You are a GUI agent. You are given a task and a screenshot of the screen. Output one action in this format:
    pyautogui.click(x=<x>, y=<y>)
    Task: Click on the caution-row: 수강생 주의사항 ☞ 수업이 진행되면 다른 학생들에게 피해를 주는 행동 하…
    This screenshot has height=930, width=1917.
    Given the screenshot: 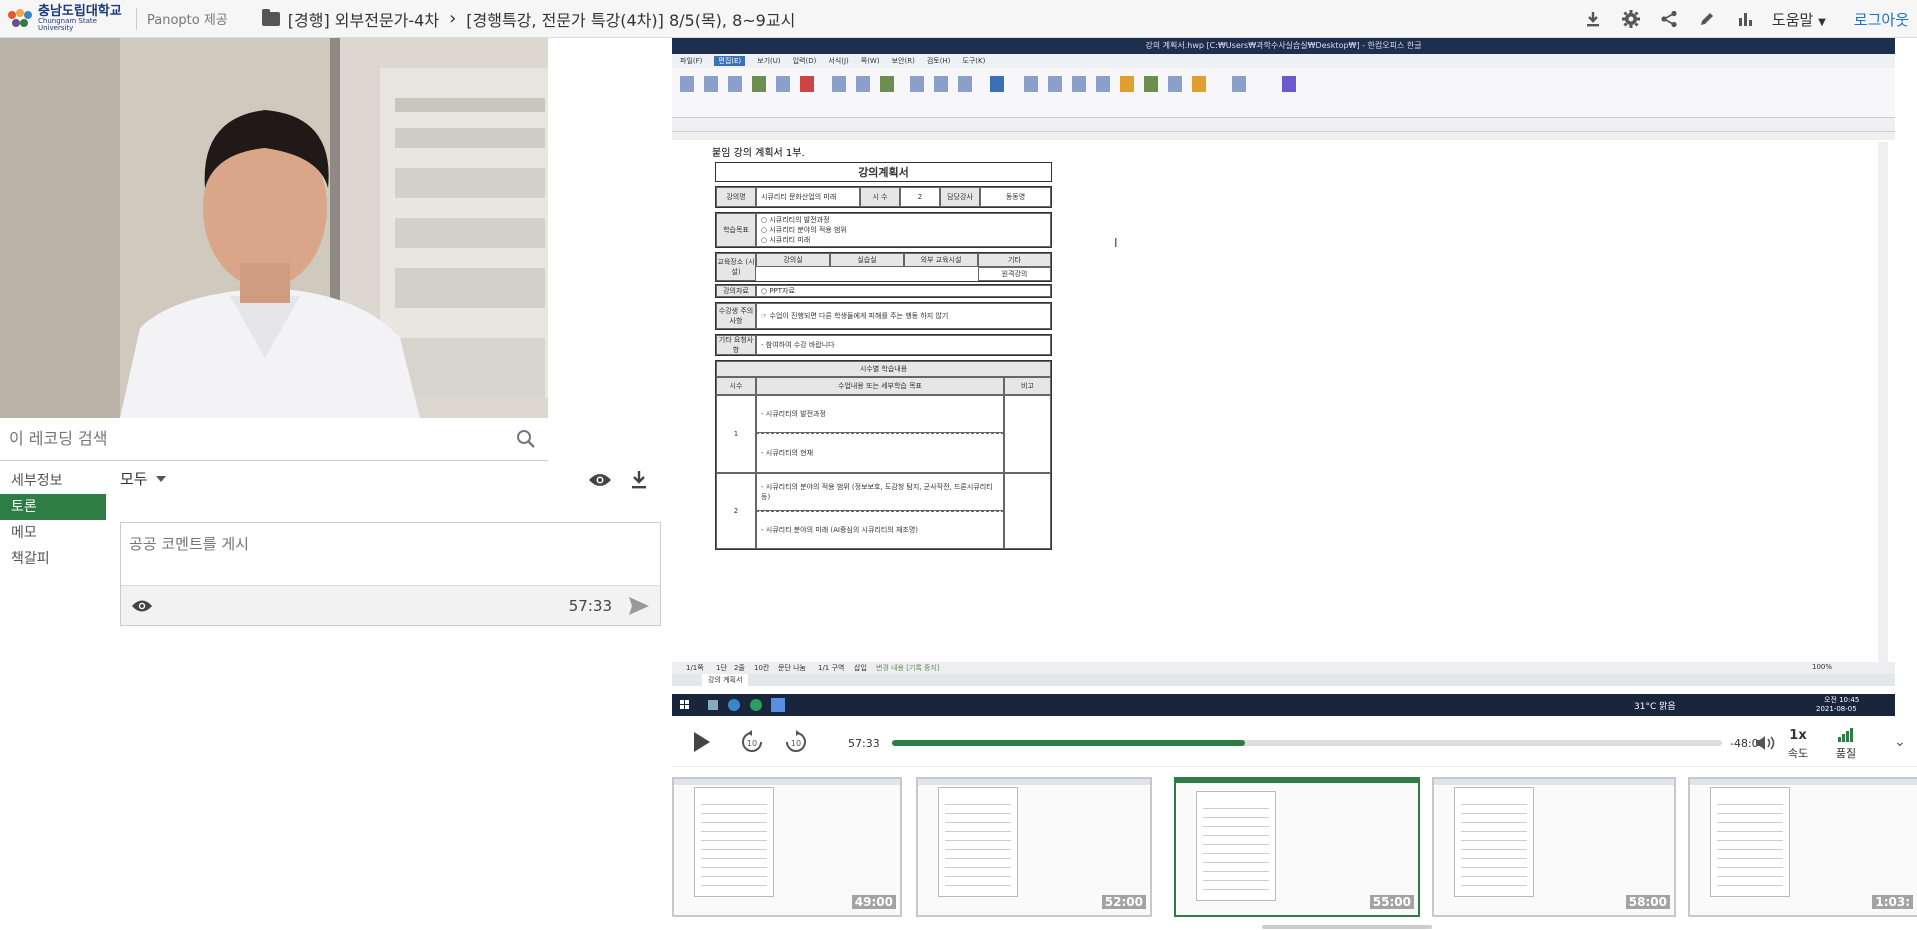 What is the action you would take?
    pyautogui.click(x=883, y=316)
    